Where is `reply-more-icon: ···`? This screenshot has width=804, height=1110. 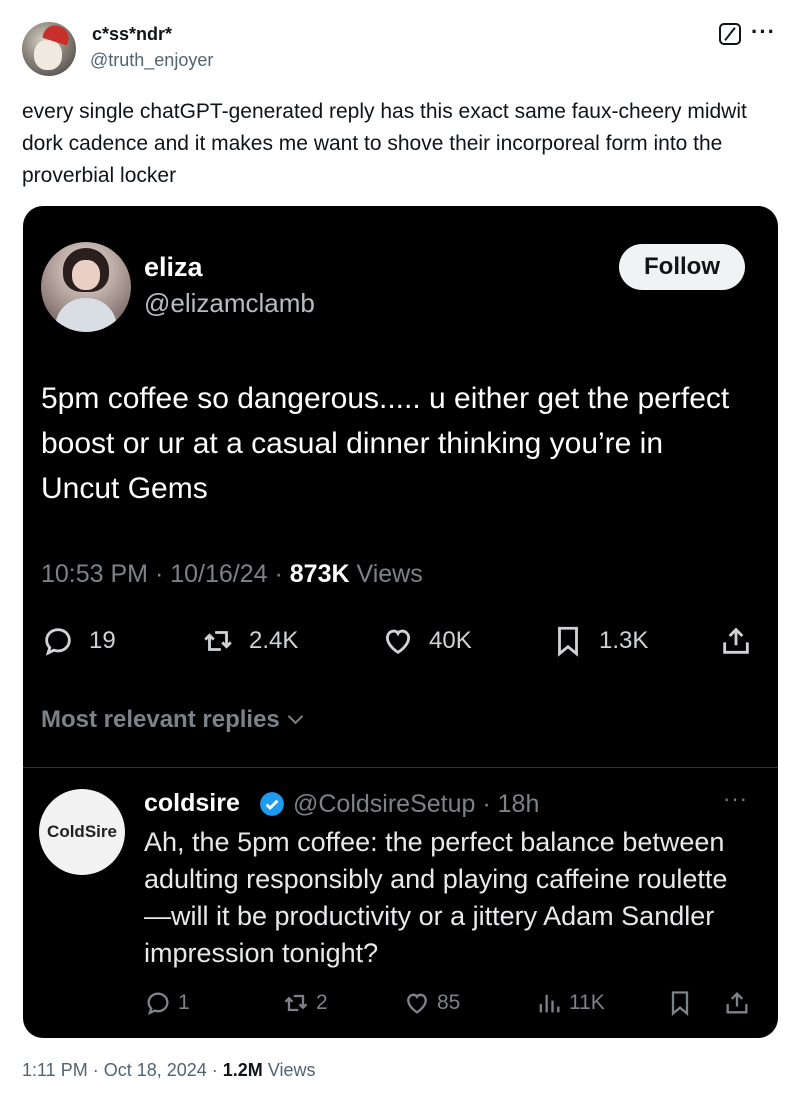 reply-more-icon: ··· is located at coordinates (735, 798).